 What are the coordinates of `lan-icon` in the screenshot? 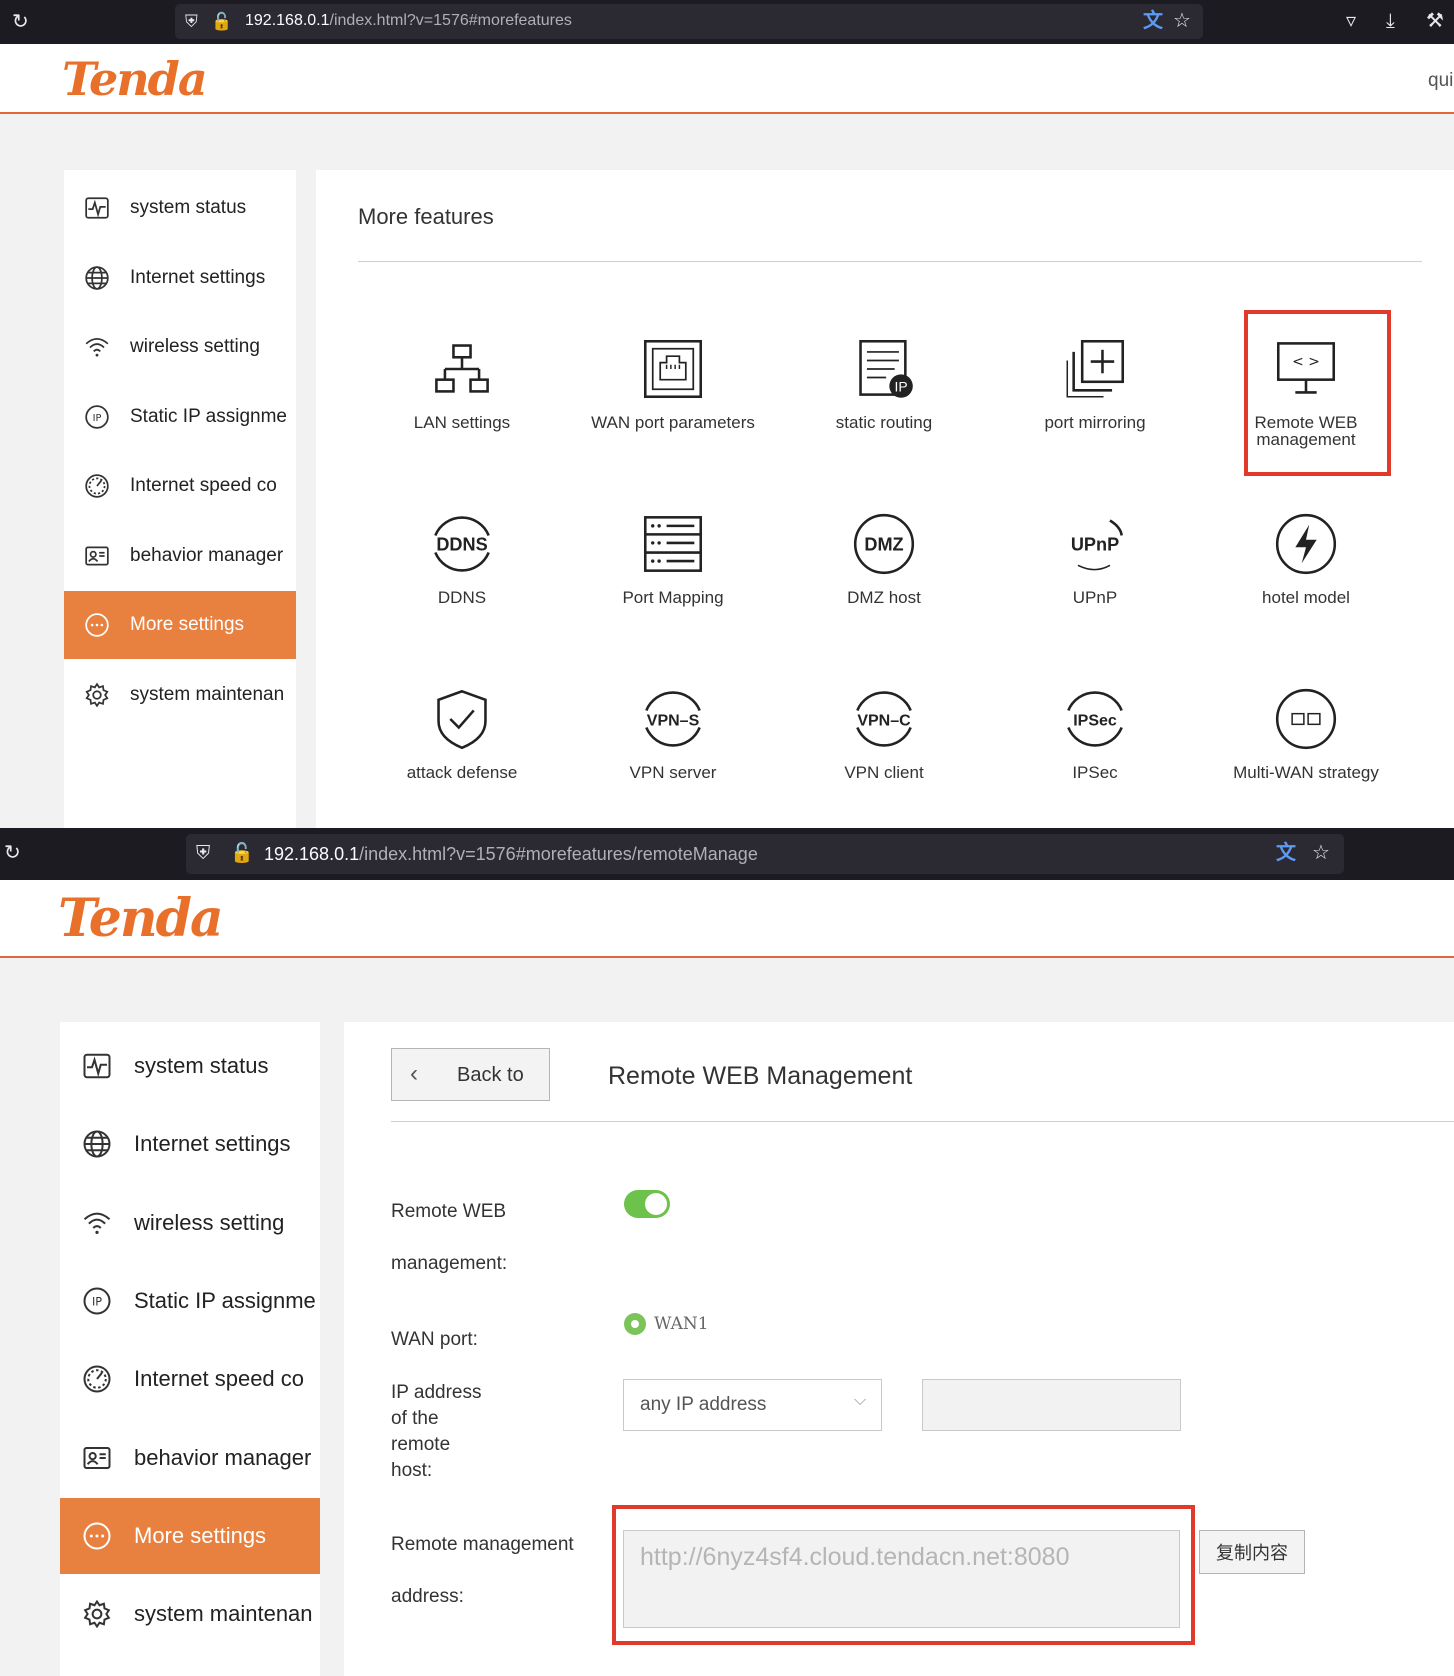 It's located at (462, 369).